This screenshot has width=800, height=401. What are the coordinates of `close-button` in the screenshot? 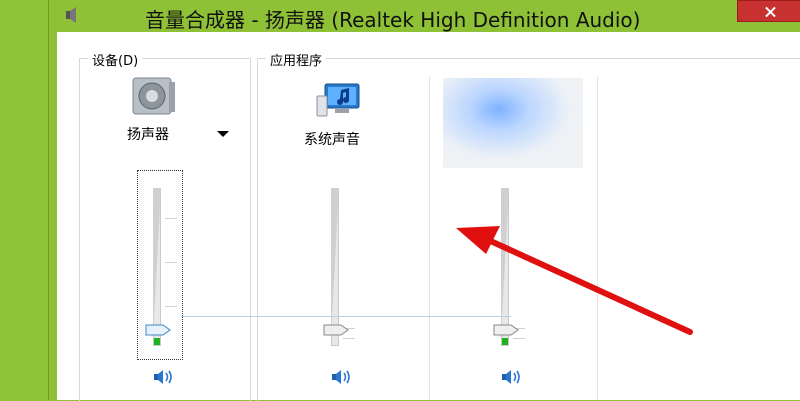 It's located at (768, 11).